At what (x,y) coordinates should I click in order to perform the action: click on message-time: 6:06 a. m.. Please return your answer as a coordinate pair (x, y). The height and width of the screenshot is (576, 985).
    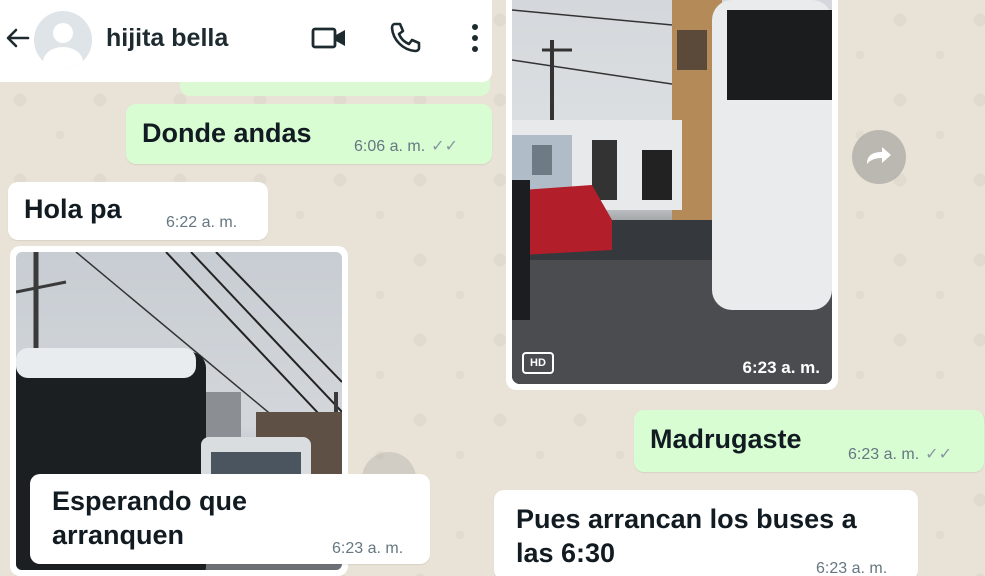
    Looking at the image, I should click on (390, 146).